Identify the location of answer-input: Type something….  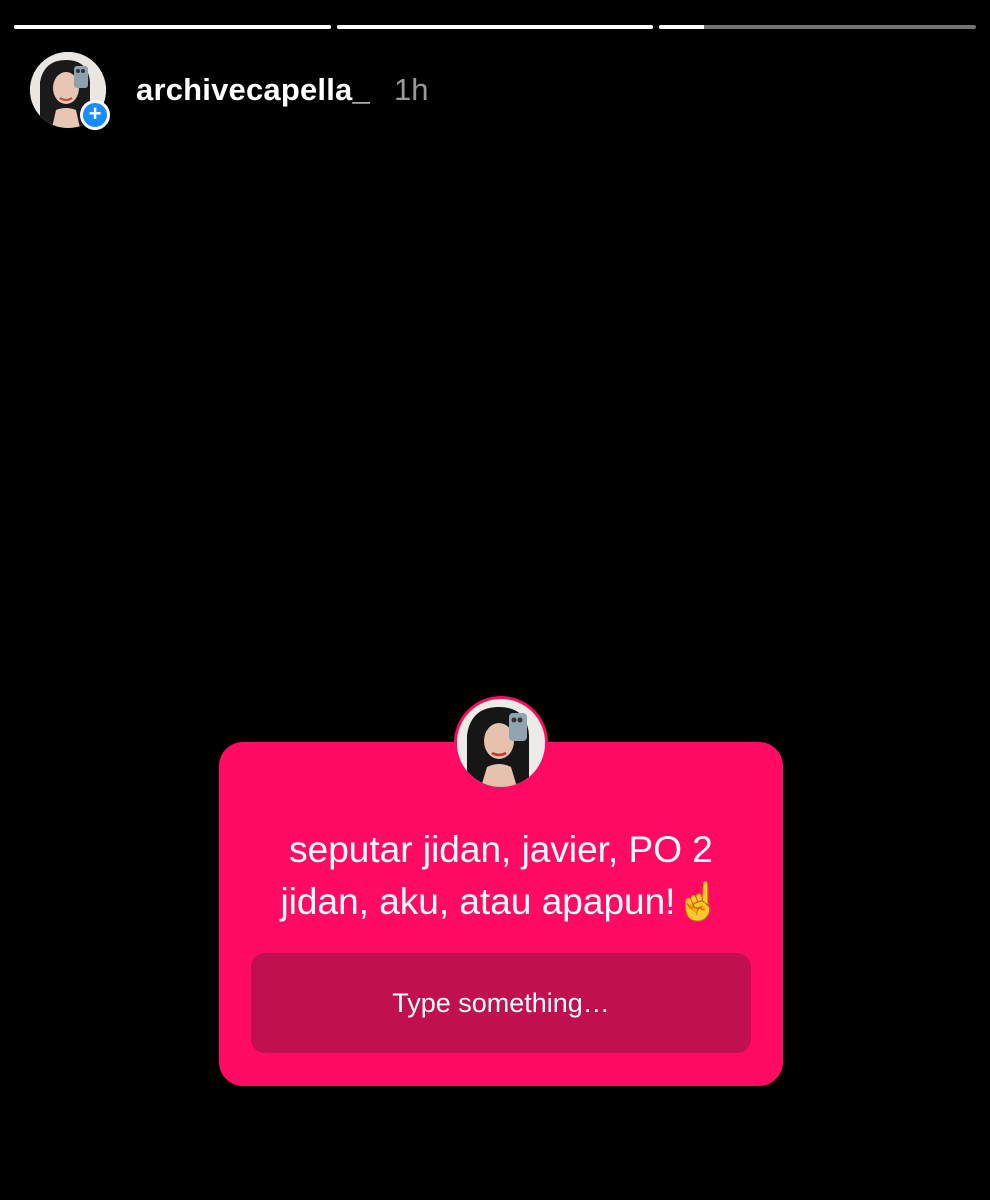
(501, 1003).